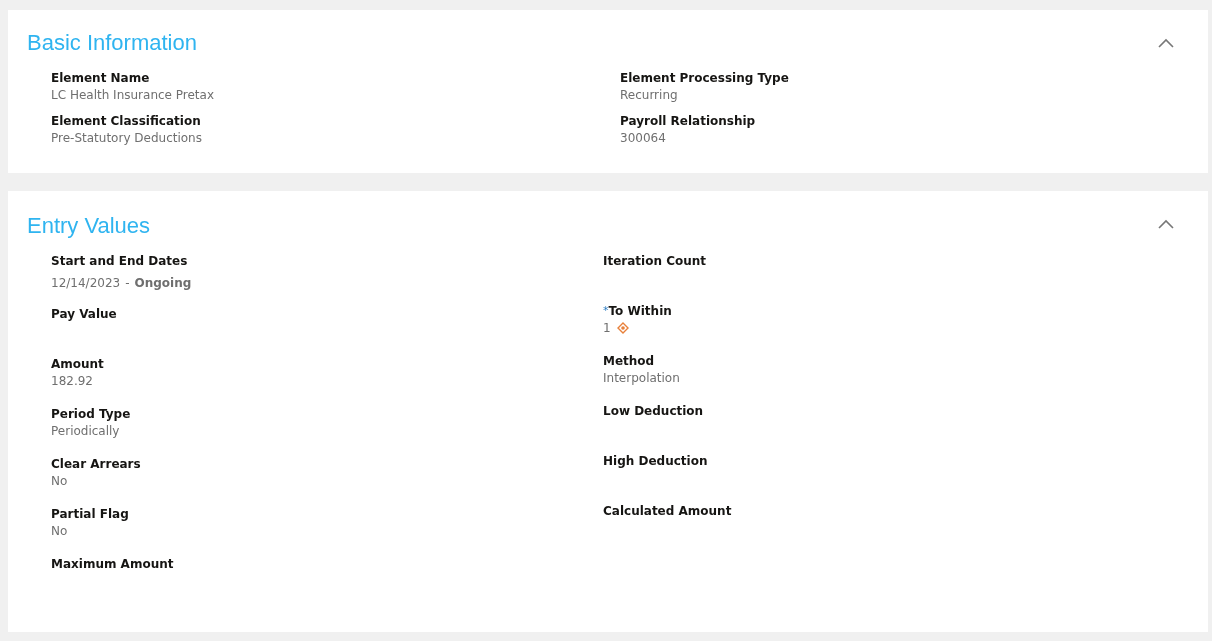 Image resolution: width=1212 pixels, height=641 pixels. I want to click on field-label: Amount, so click(77, 364).